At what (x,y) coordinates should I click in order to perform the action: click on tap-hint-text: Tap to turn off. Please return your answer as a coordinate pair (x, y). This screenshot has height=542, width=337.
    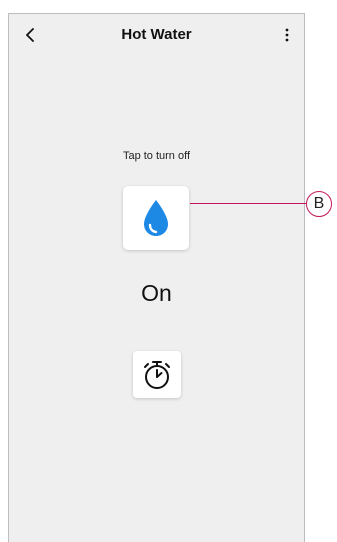
    Looking at the image, I should click on (156, 156).